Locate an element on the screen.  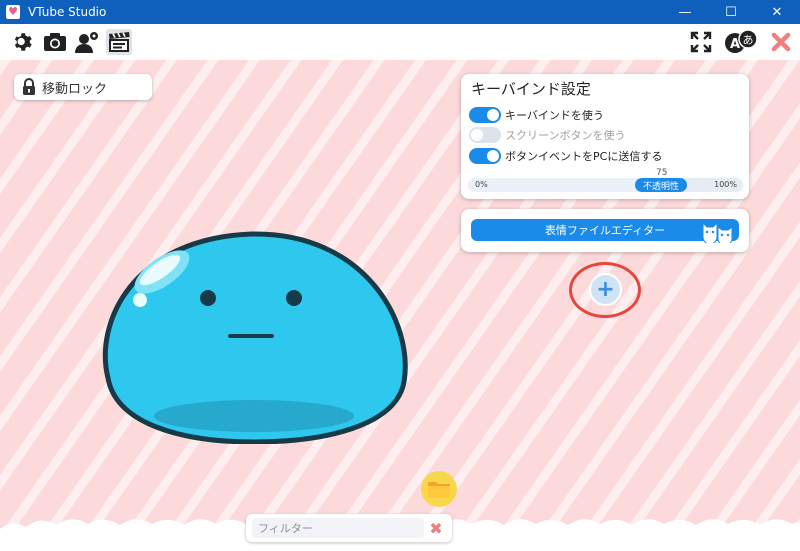
toggle-label: キーバインドを使う is located at coordinates (554, 115).